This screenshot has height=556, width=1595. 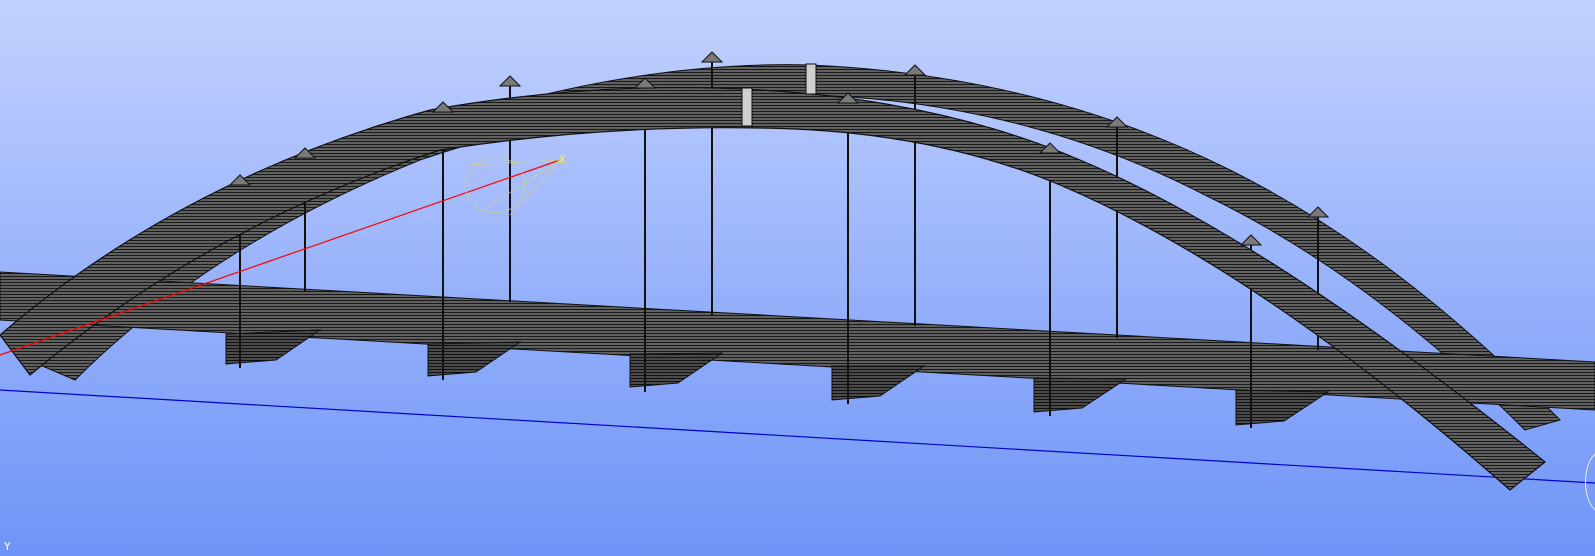 I want to click on y-axis-label: Y, so click(x=7, y=546).